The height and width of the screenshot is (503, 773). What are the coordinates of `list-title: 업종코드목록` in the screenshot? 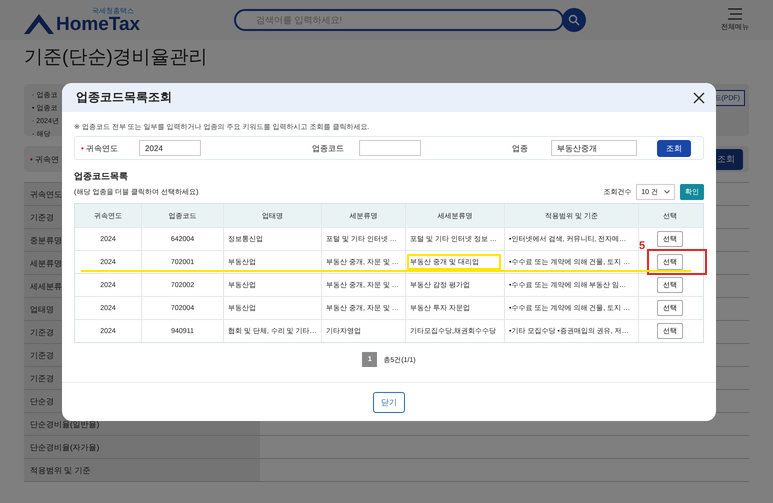 It's located at (101, 176).